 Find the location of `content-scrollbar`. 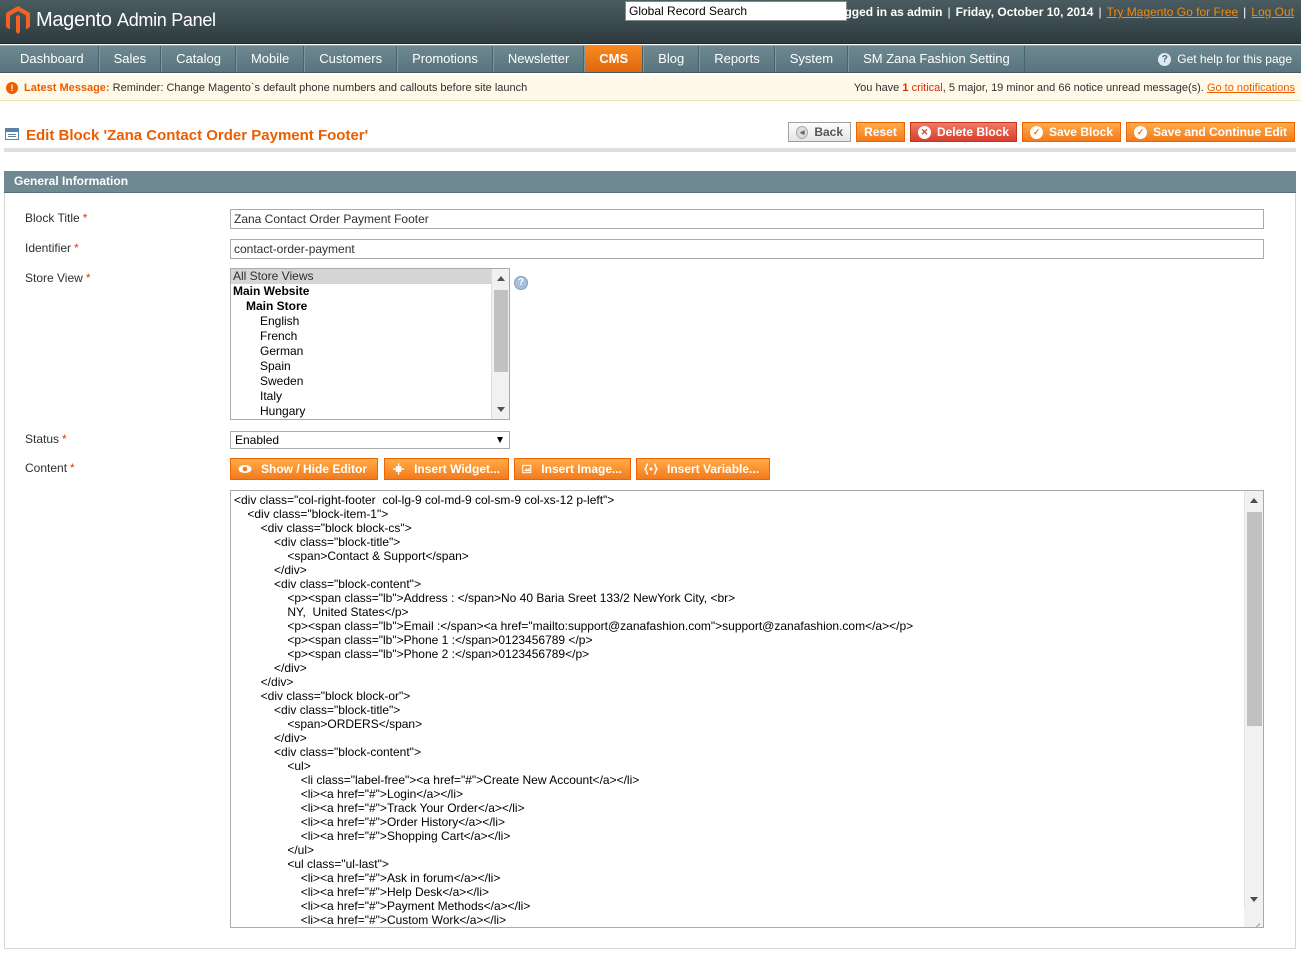

content-scrollbar is located at coordinates (1253, 700).